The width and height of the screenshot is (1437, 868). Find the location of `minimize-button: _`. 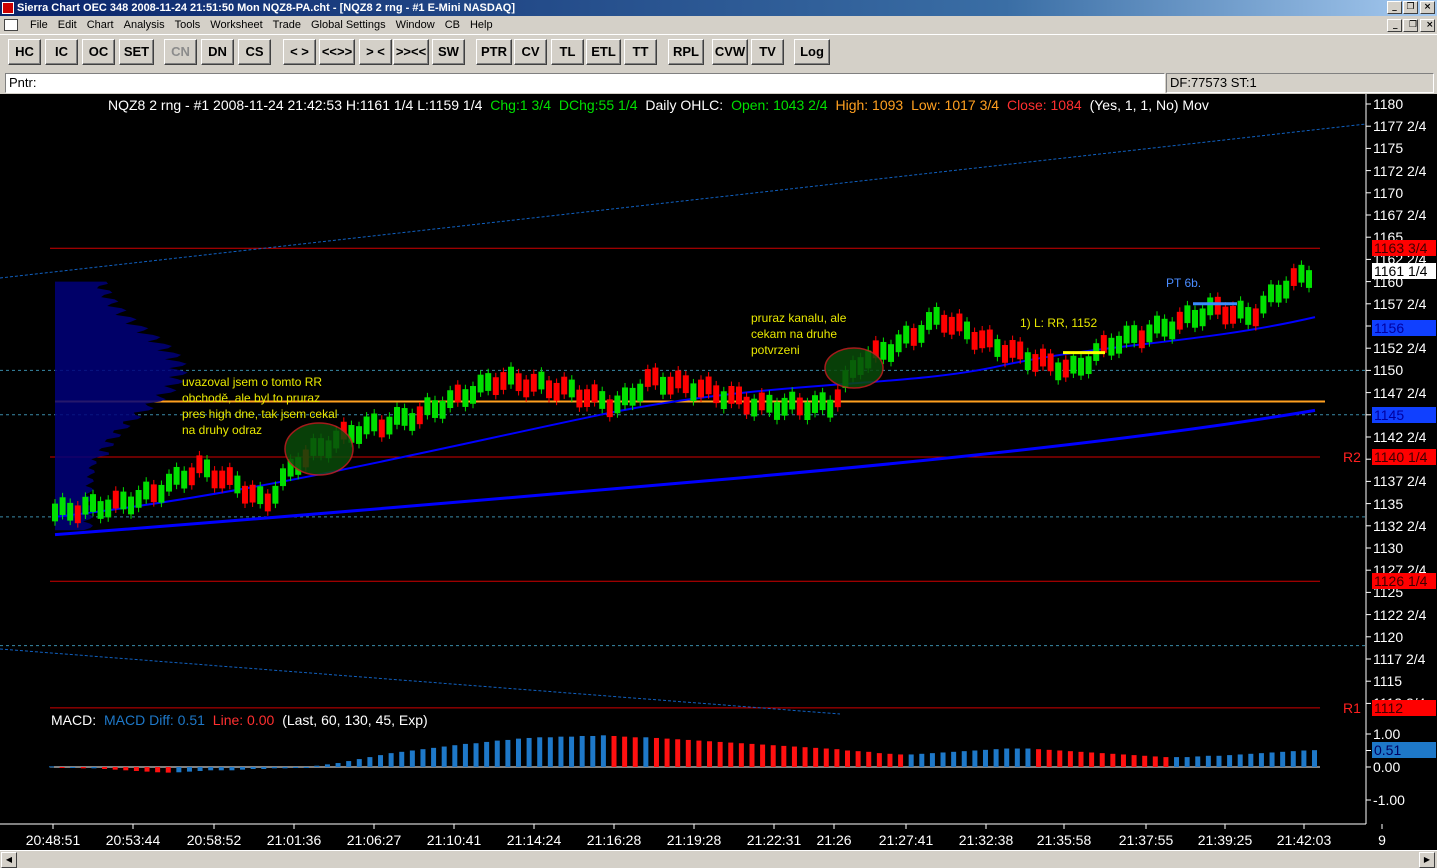

minimize-button: _ is located at coordinates (1394, 7).